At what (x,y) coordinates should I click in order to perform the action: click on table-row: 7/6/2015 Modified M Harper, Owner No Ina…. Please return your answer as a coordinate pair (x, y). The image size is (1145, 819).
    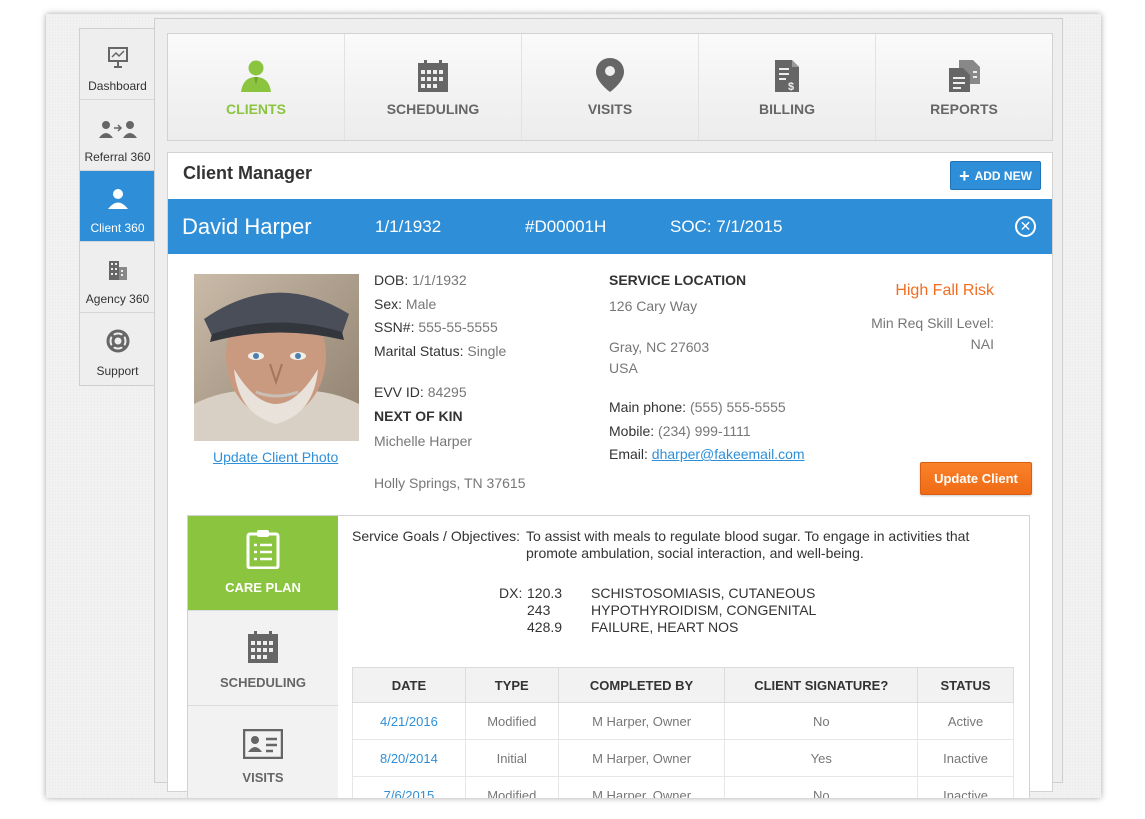
    Looking at the image, I should click on (683, 787).